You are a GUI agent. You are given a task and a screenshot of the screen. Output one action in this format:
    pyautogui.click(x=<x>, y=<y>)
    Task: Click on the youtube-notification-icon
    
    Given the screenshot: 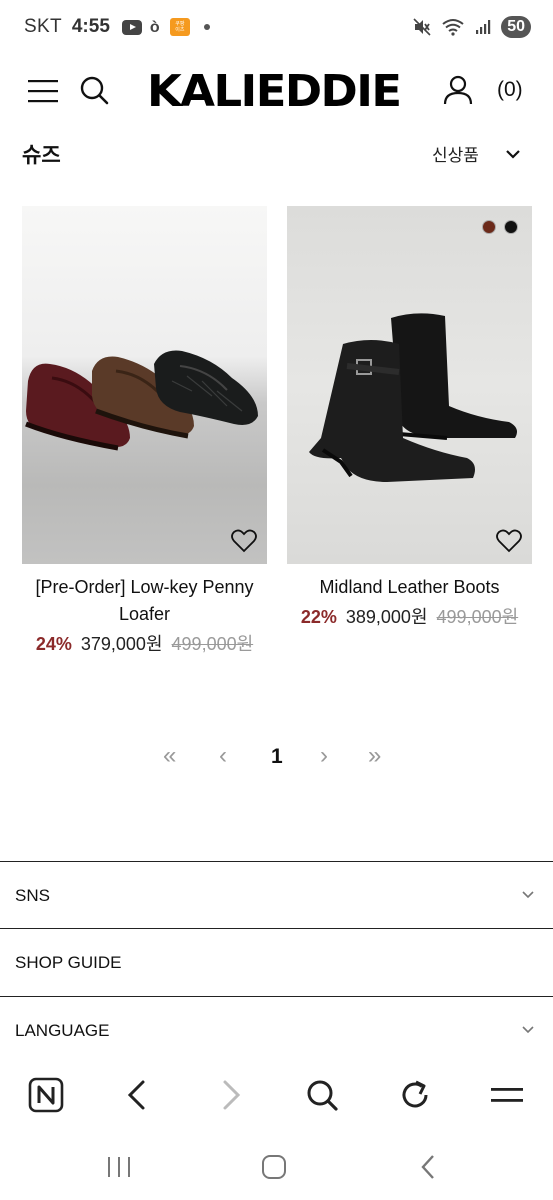 What is the action you would take?
    pyautogui.click(x=131, y=27)
    